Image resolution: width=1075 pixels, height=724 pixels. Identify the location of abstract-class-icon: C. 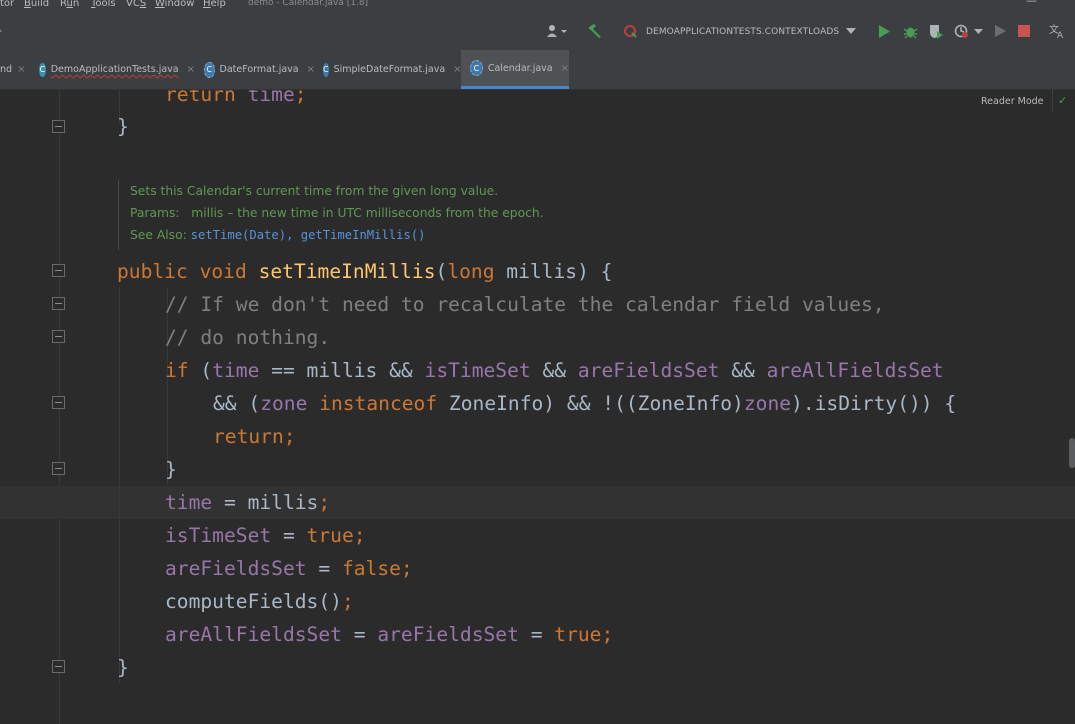
(209, 69).